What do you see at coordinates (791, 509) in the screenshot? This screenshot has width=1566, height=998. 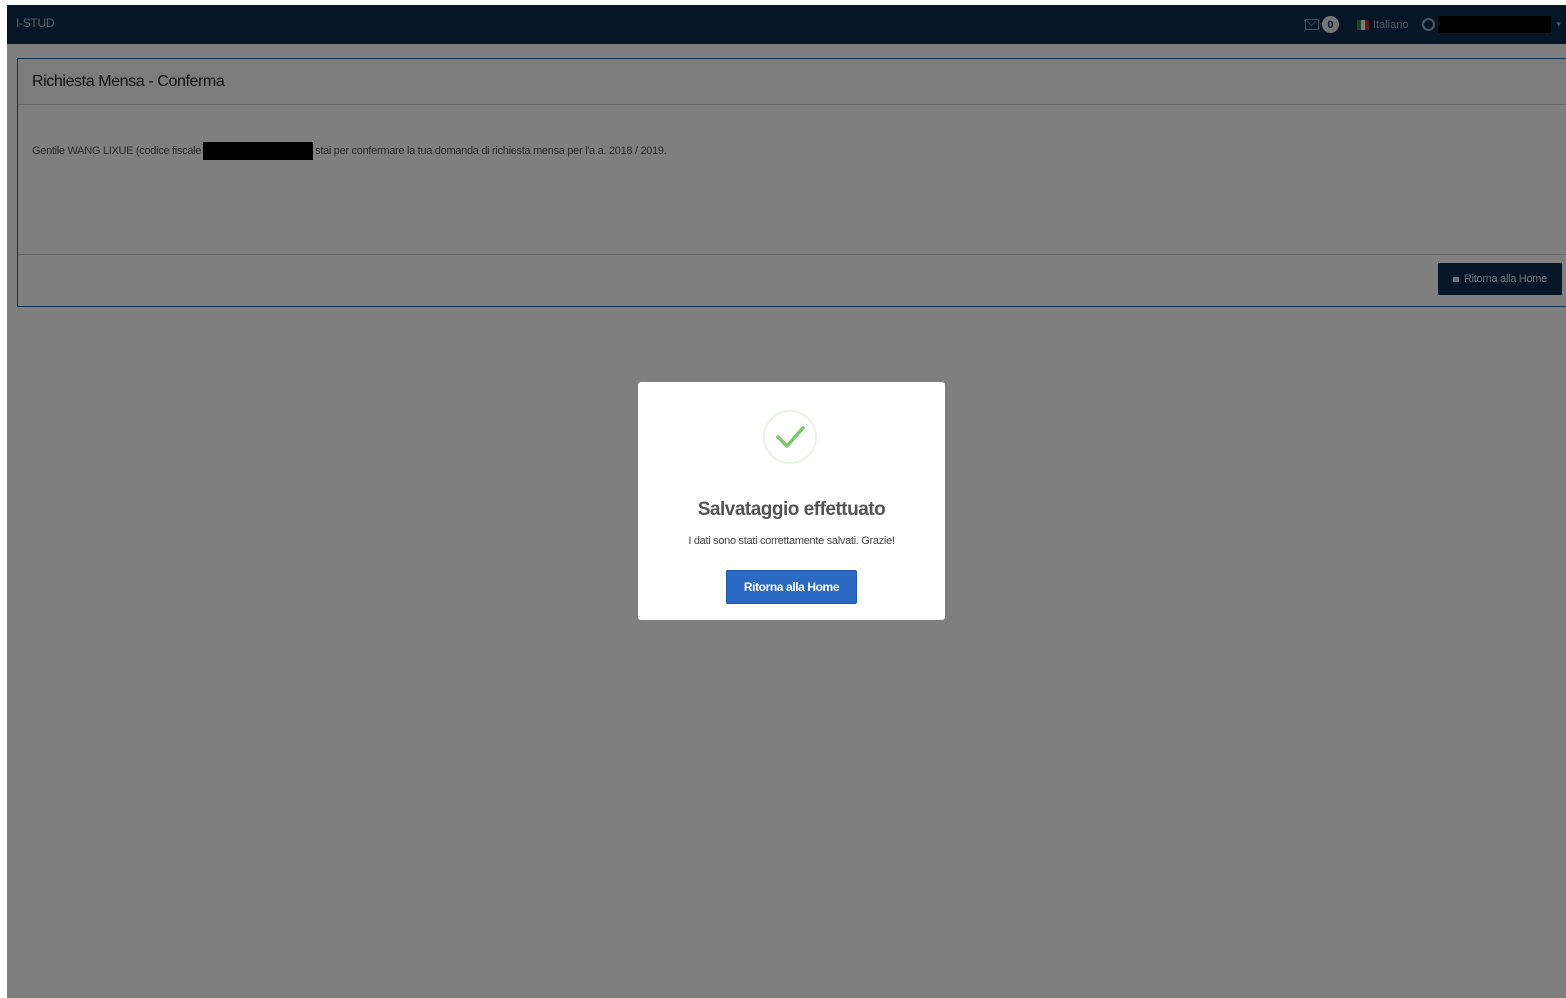 I see `dialog-title: Salvataggio effettuato` at bounding box center [791, 509].